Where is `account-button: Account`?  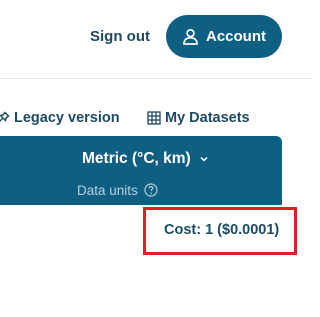 account-button: Account is located at coordinates (224, 36).